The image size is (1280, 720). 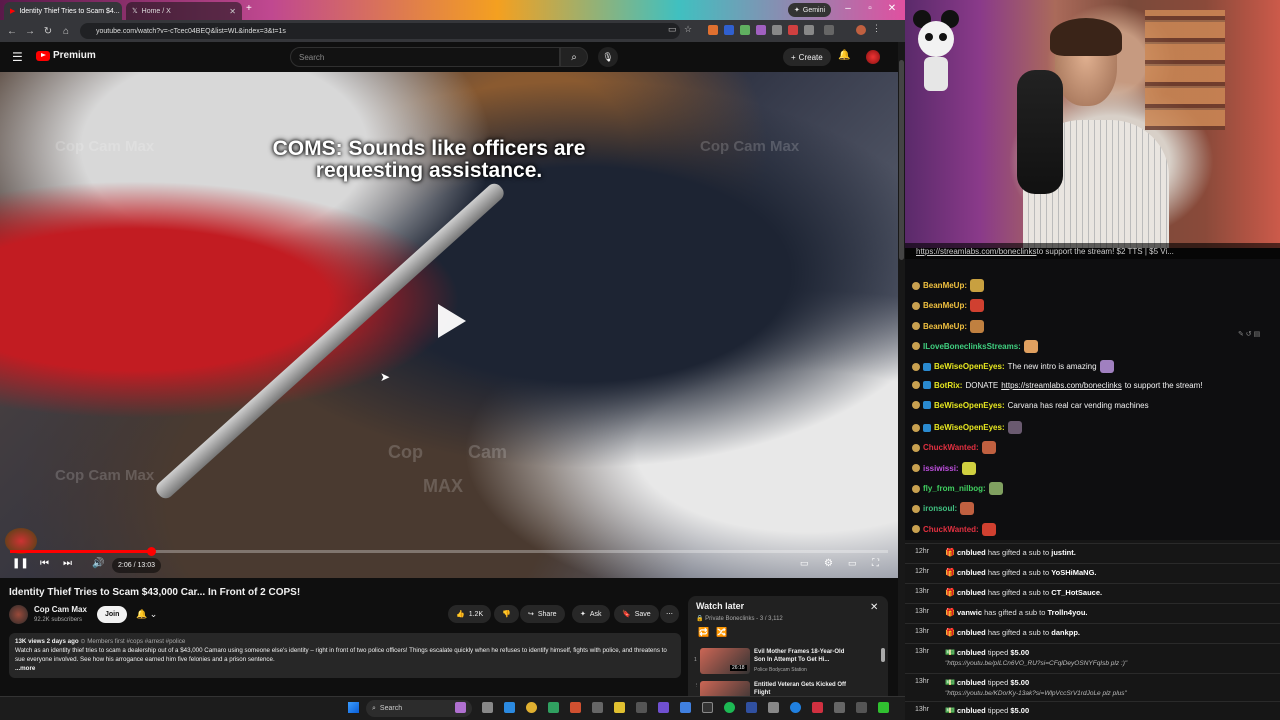 What do you see at coordinates (30, 31) in the screenshot?
I see `forward-icon: →` at bounding box center [30, 31].